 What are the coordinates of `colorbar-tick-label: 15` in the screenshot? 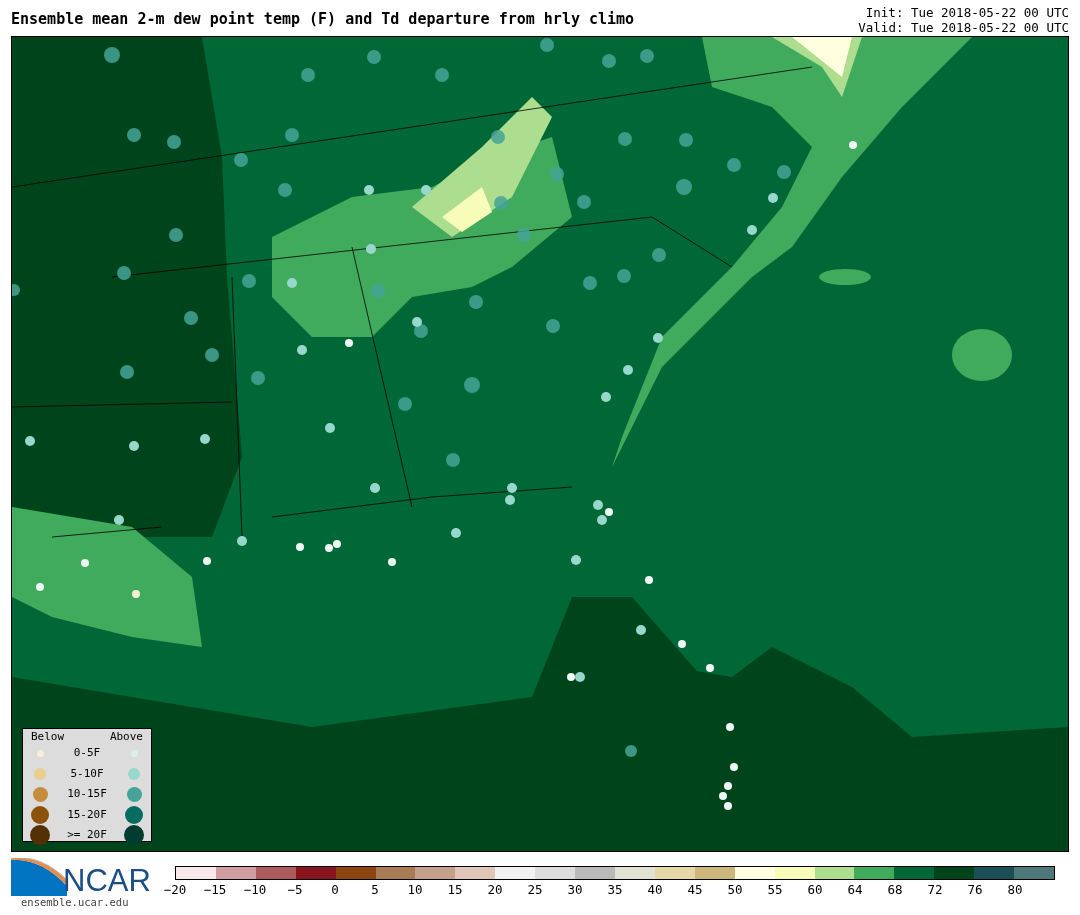 It's located at (455, 889).